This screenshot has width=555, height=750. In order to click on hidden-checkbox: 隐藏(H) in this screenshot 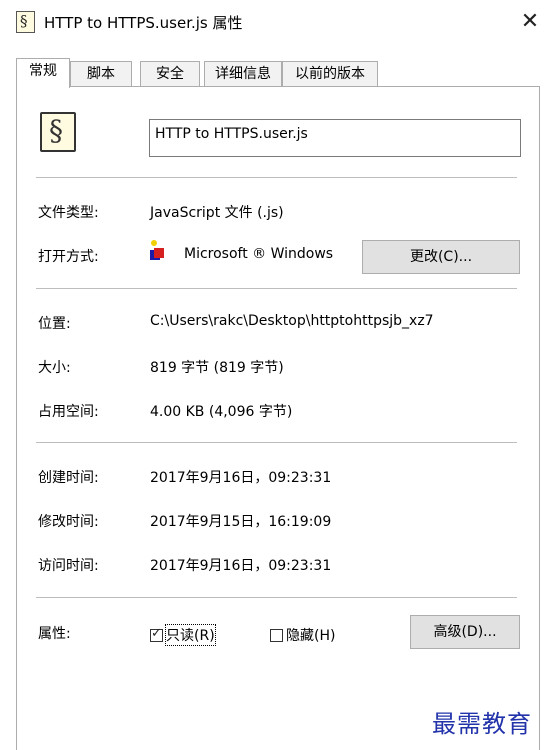, I will do `click(302, 635)`.